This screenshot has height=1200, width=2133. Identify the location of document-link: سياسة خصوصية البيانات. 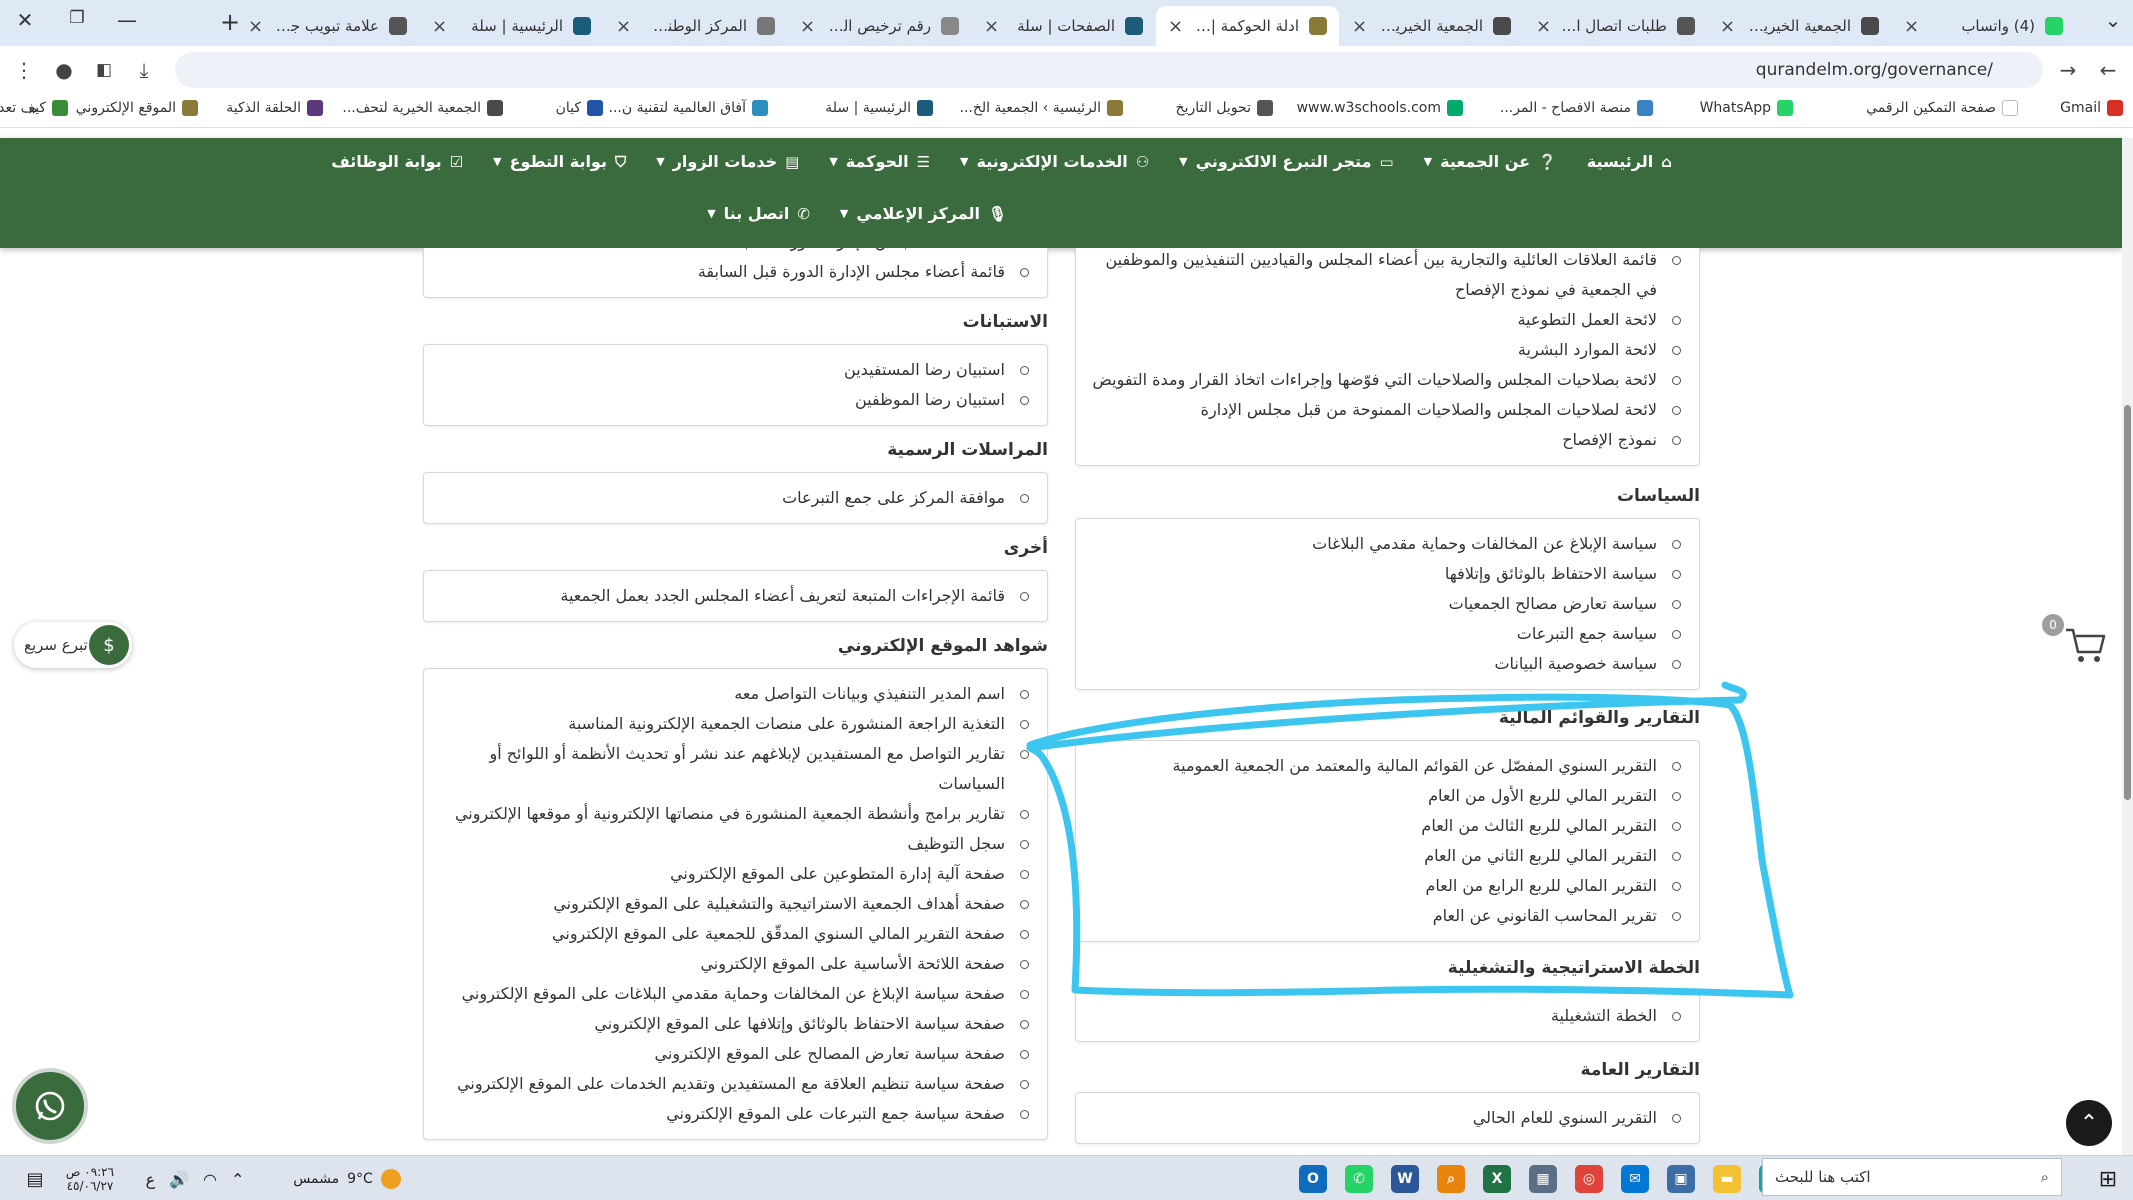
(1385, 664).